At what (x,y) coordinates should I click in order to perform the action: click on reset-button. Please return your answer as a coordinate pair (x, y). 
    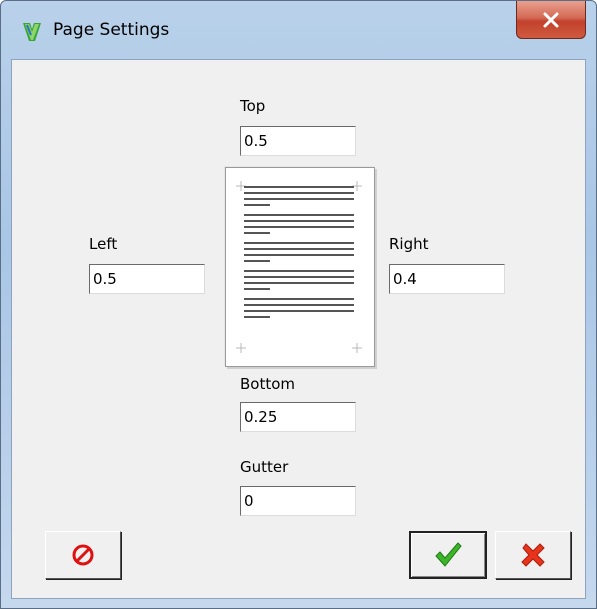
    Looking at the image, I should click on (83, 555).